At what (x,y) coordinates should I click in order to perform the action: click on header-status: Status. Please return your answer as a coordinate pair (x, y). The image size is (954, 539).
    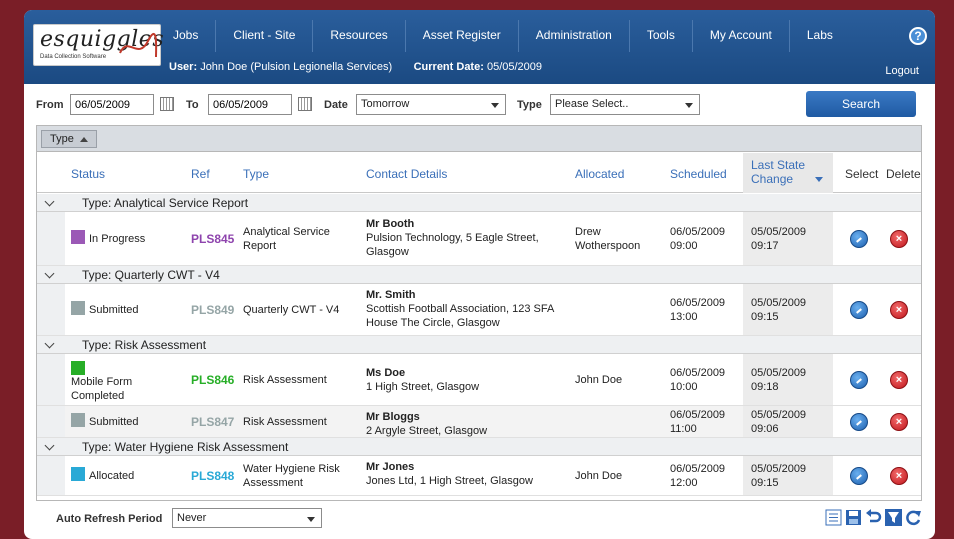
    Looking at the image, I should click on (88, 173).